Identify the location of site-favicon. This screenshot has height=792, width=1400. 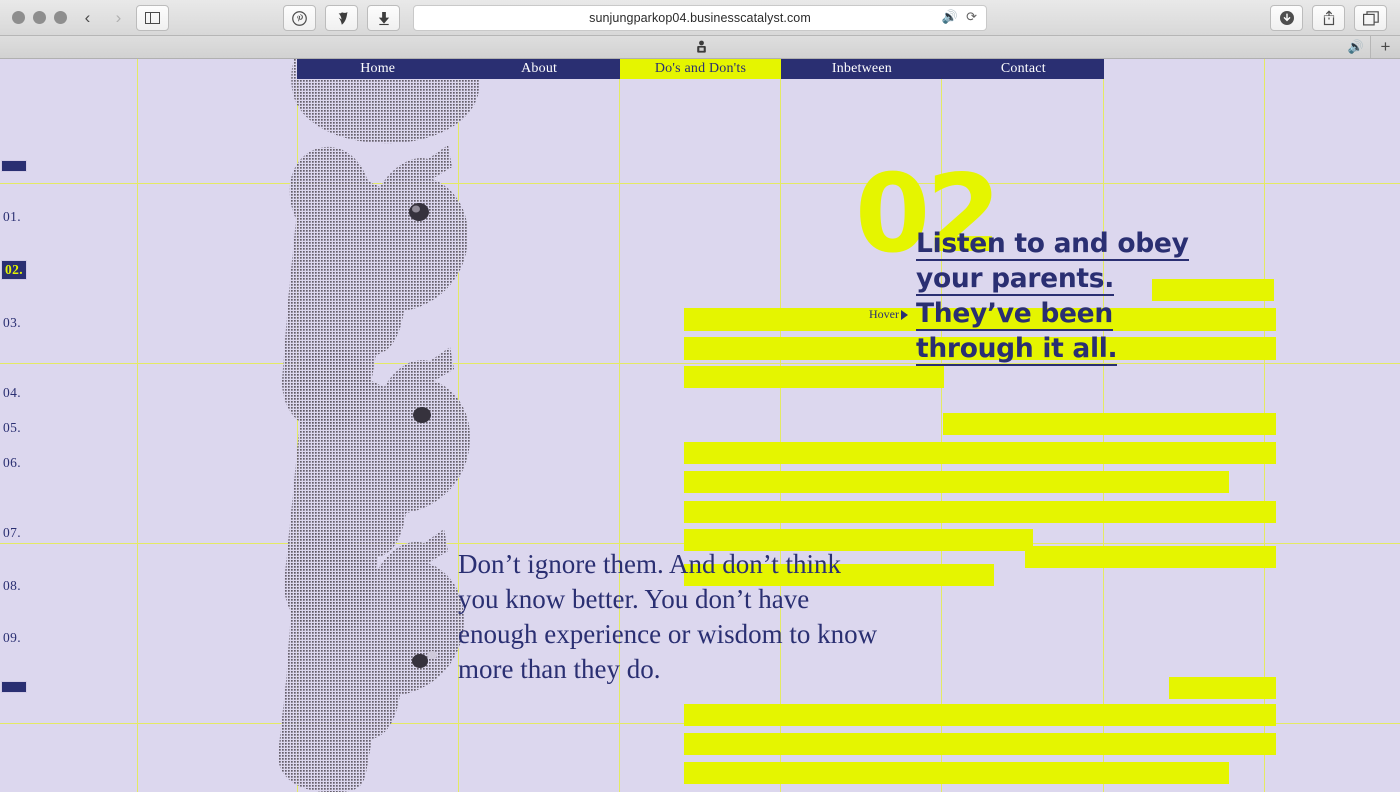
(701, 46).